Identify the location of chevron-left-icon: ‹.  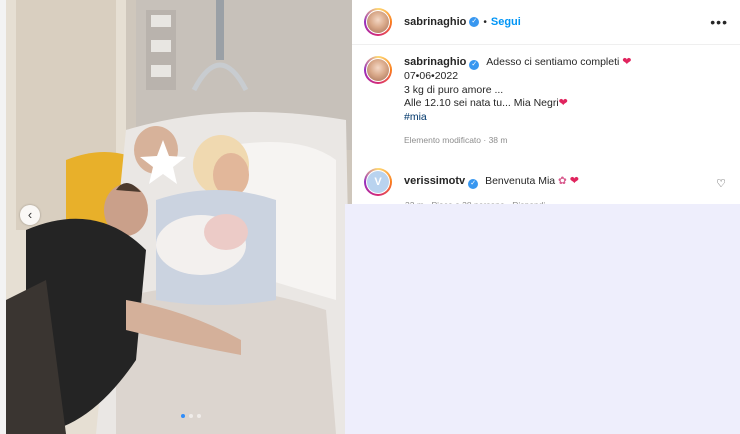
(30, 214).